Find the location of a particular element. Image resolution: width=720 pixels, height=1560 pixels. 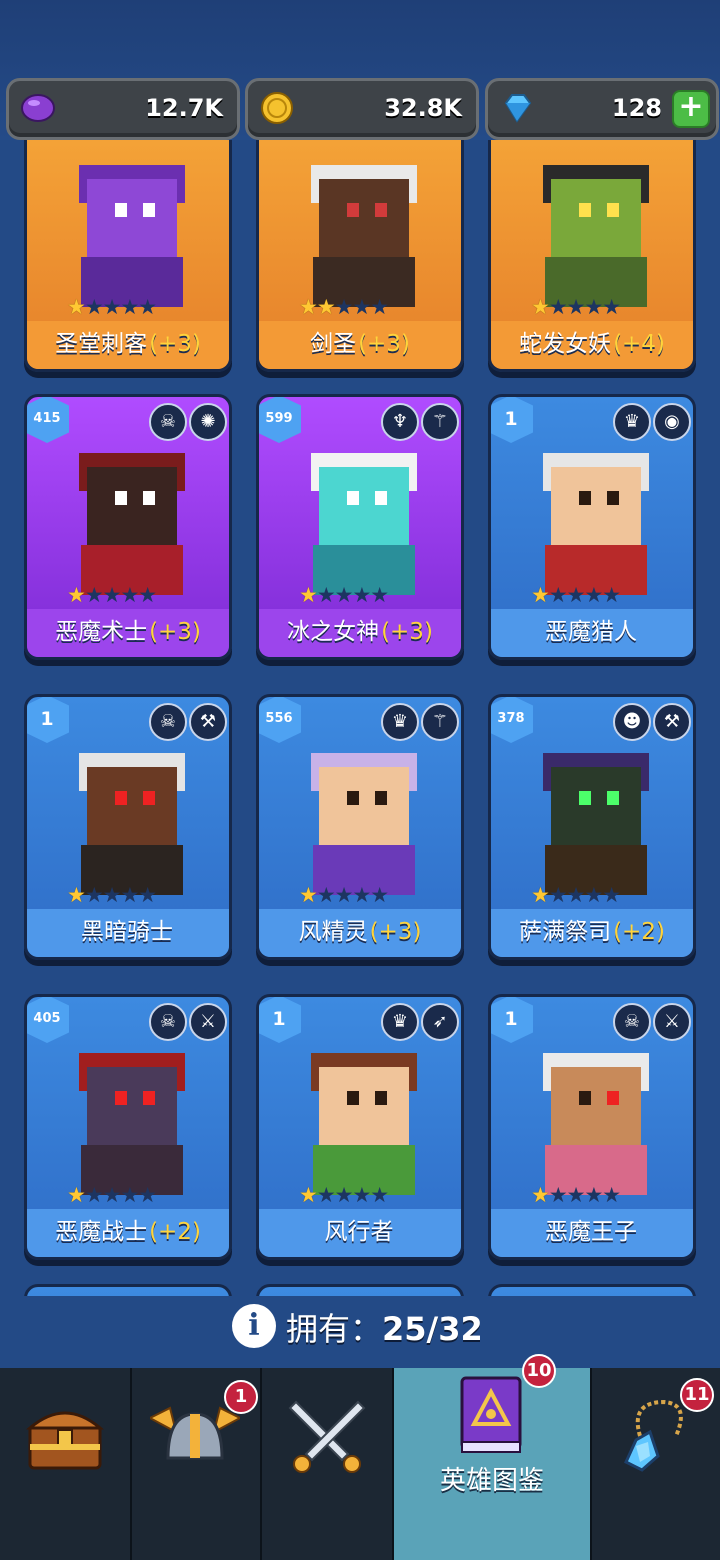

hero-card: 415 ☠ ✺ ★★★★★ 恶魔术士(+3) is located at coordinates (128, 527).